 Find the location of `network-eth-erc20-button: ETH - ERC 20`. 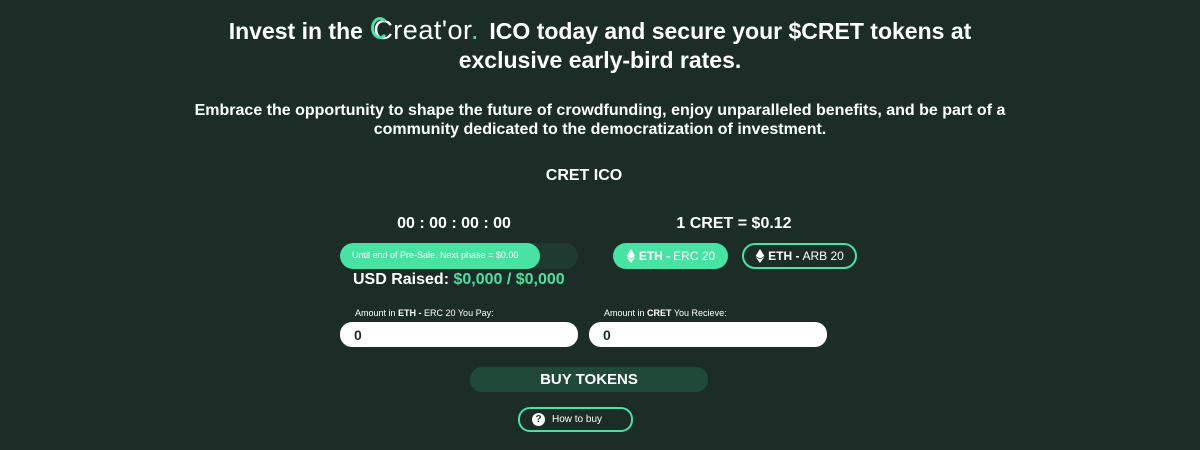

network-eth-erc20-button: ETH - ERC 20 is located at coordinates (670, 256).